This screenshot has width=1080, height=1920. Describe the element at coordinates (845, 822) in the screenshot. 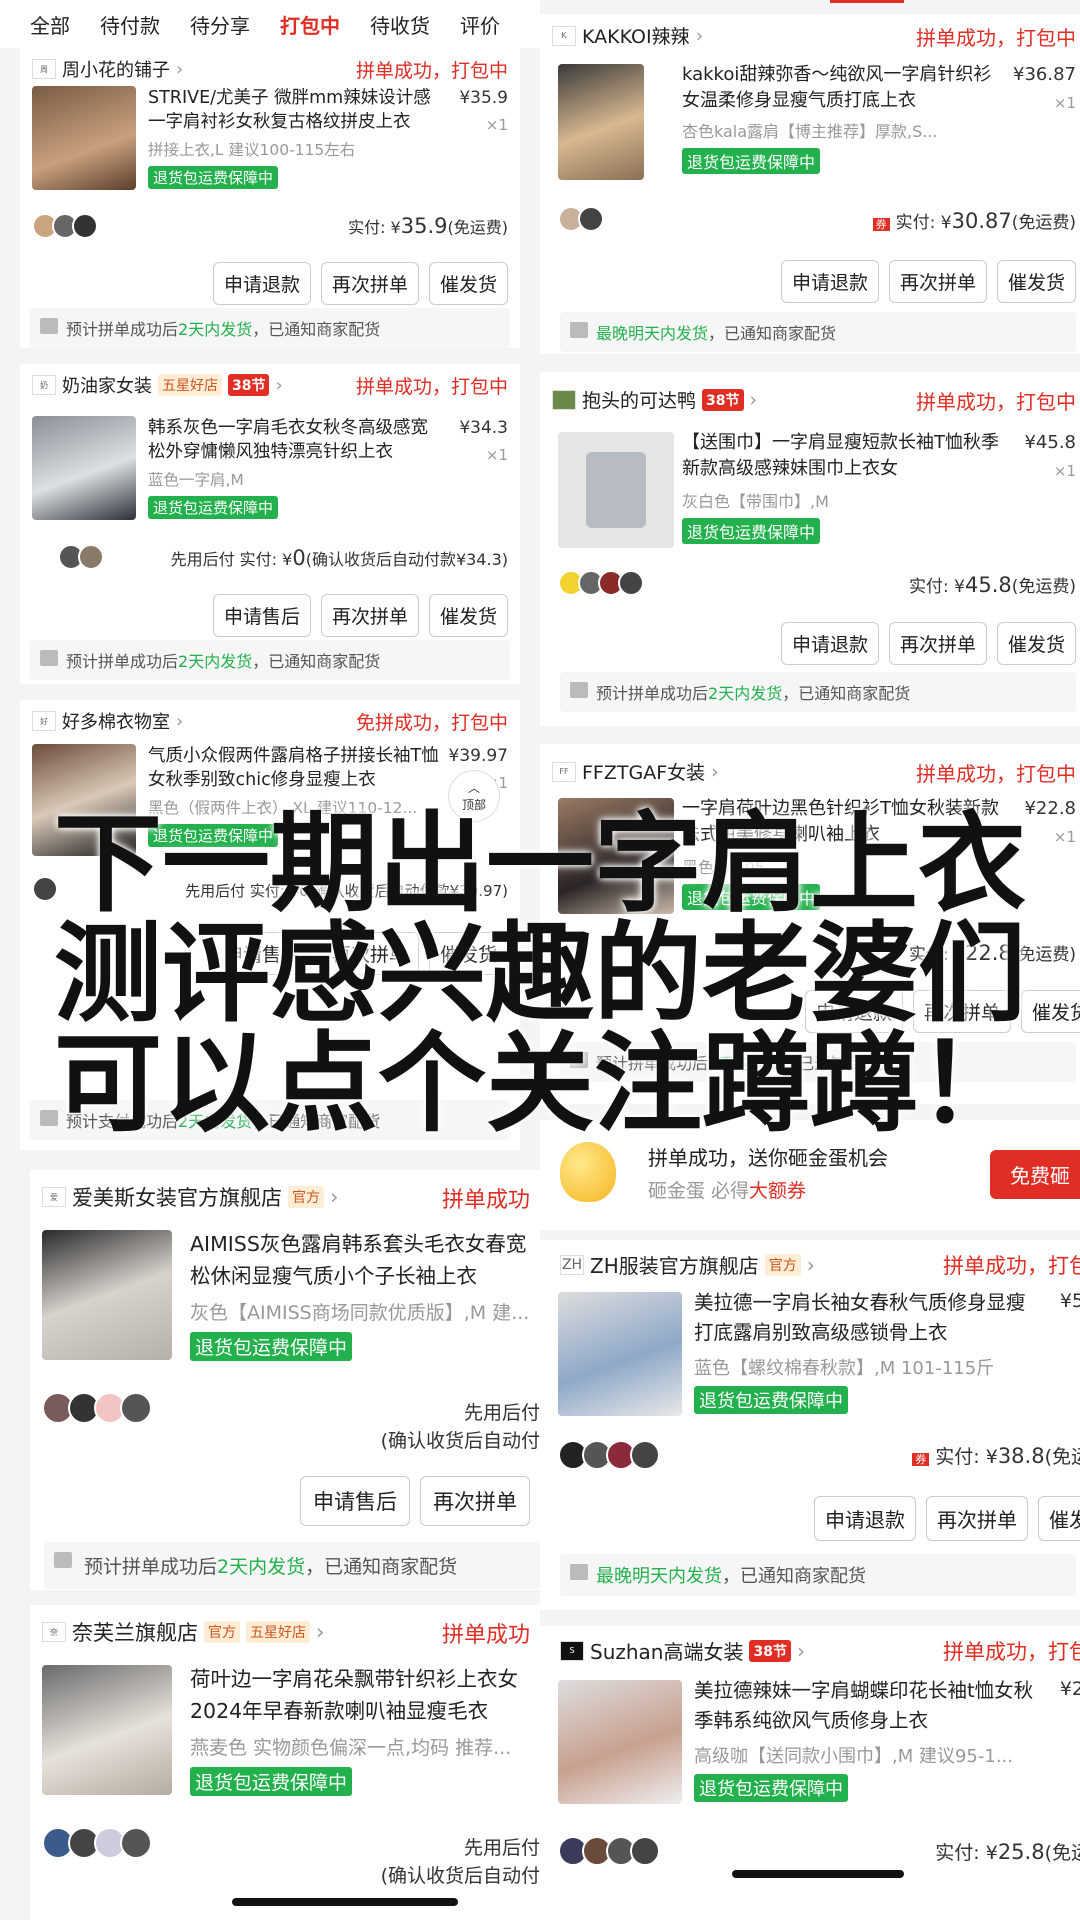

I see `product-title: 一字肩荷叶边黑色针织衫T恤女秋装新款法式甜美修身喇叭袖上衣` at that location.